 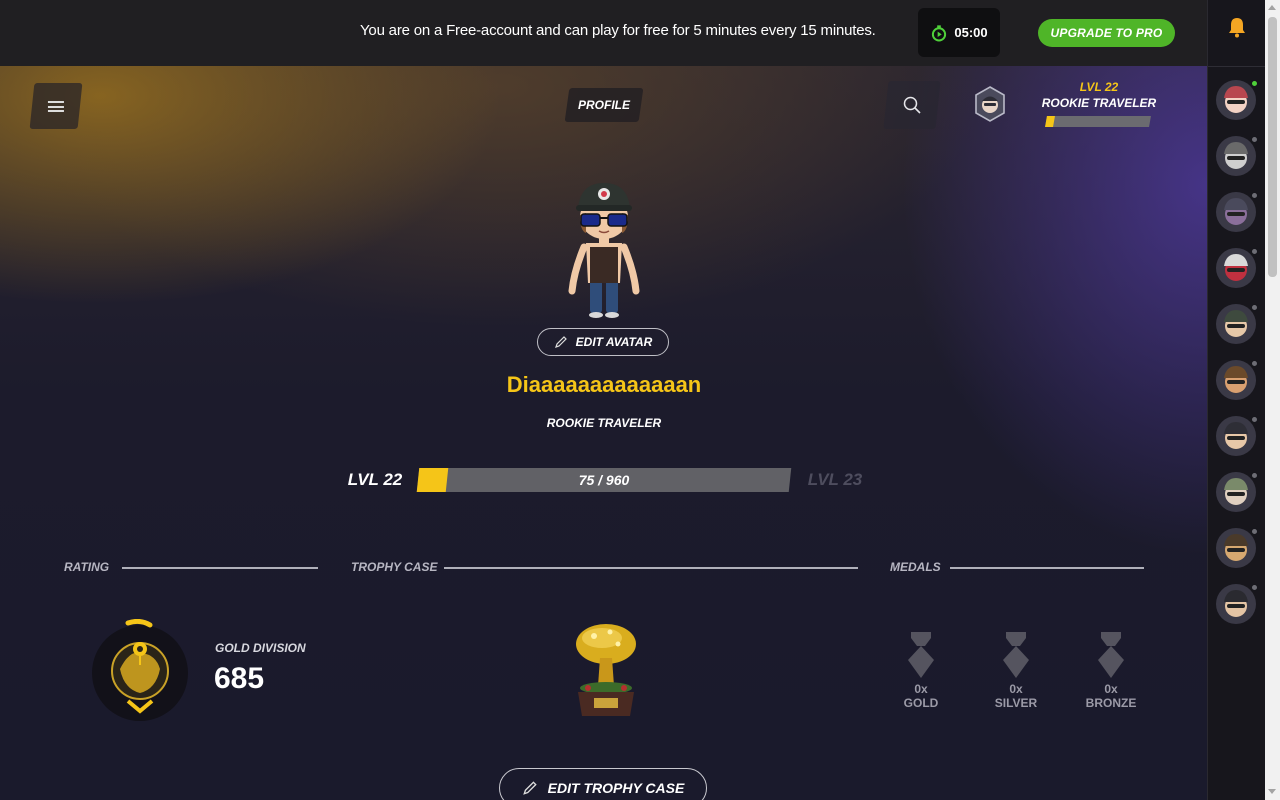 What do you see at coordinates (140, 670) in the screenshot?
I see `gold-division-badge-icon` at bounding box center [140, 670].